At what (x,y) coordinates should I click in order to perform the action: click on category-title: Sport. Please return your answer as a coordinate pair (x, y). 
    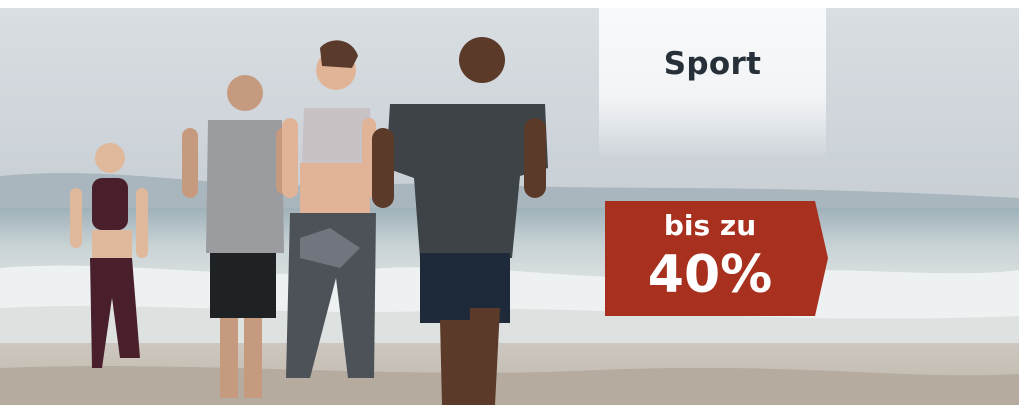
    Looking at the image, I should click on (712, 64).